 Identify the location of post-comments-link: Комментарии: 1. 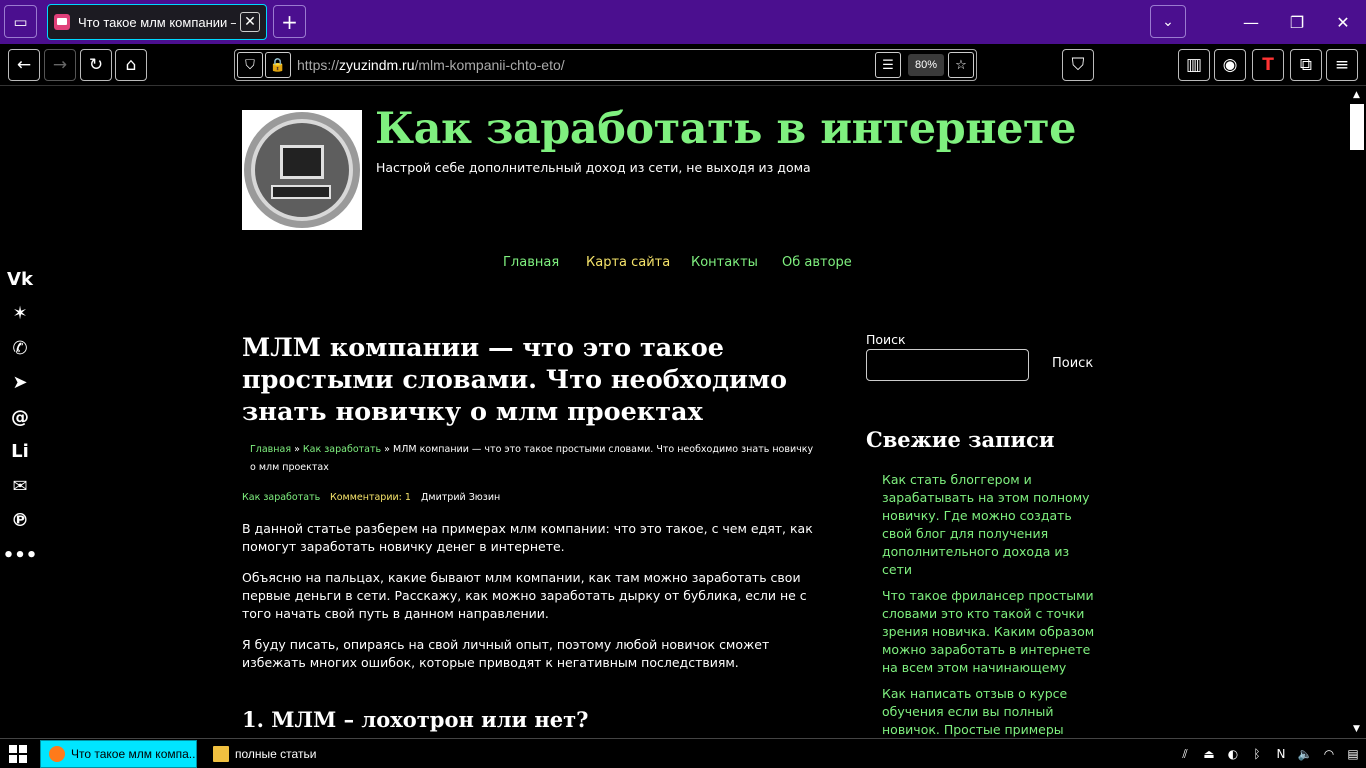
(370, 497).